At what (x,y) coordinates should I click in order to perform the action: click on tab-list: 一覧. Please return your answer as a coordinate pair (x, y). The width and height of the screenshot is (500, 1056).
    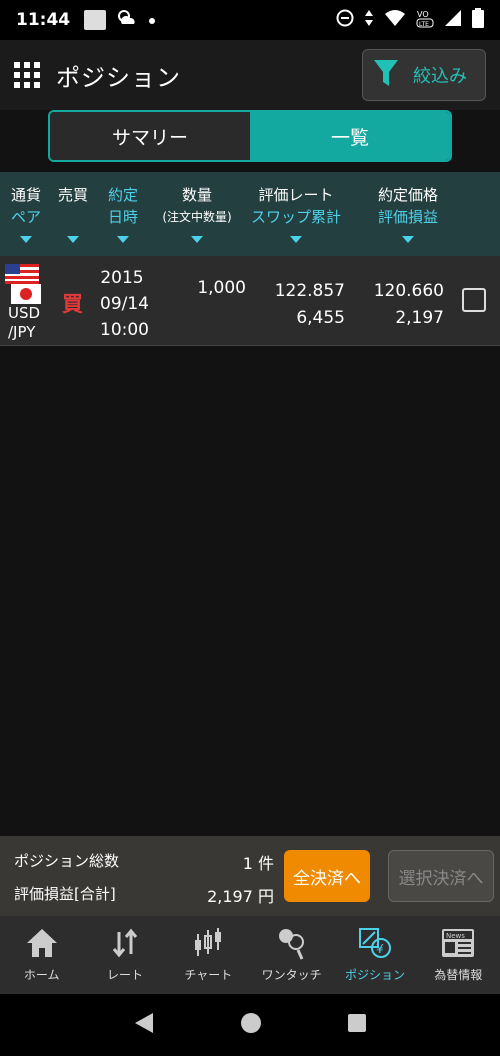
    Looking at the image, I should click on (350, 136).